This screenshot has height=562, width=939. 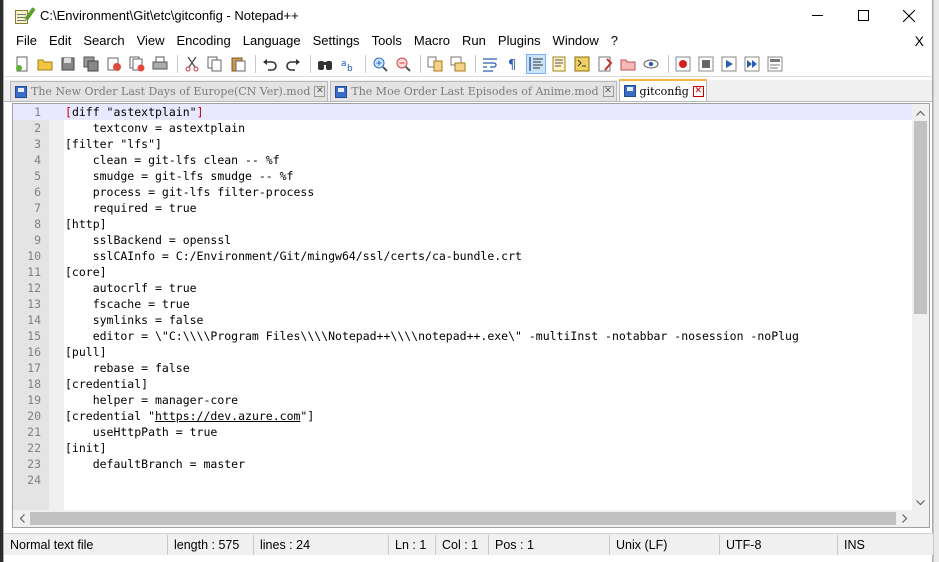 I want to click on vertical-scrollbar, so click(x=920, y=307).